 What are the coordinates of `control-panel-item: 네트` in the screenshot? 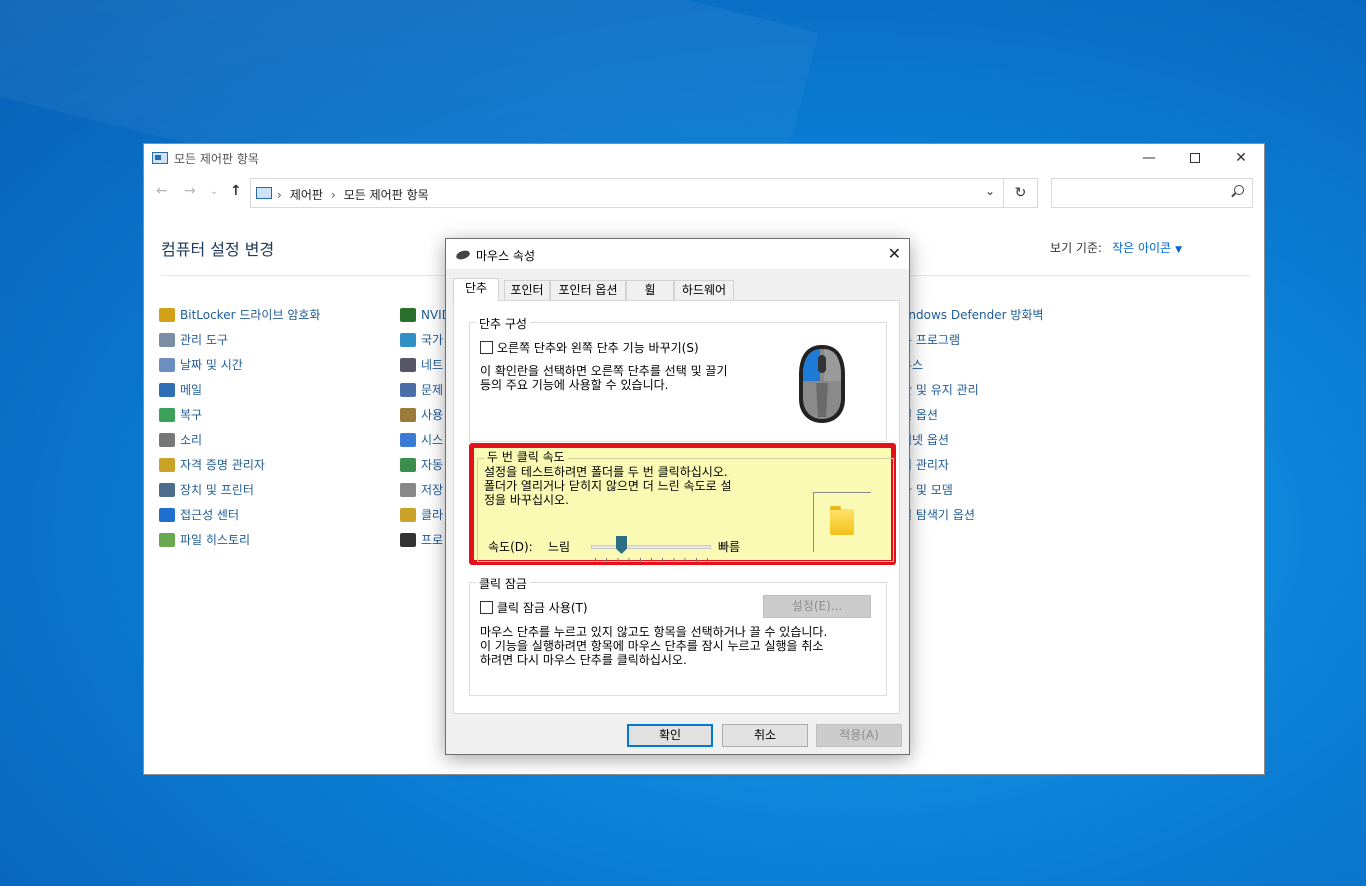 It's located at (425, 364).